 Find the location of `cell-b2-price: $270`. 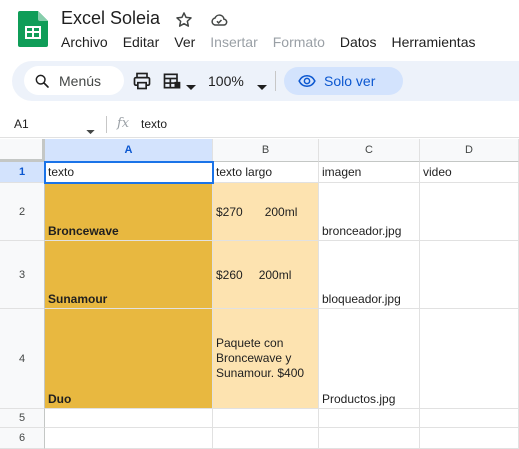

cell-b2-price: $270 is located at coordinates (229, 211).